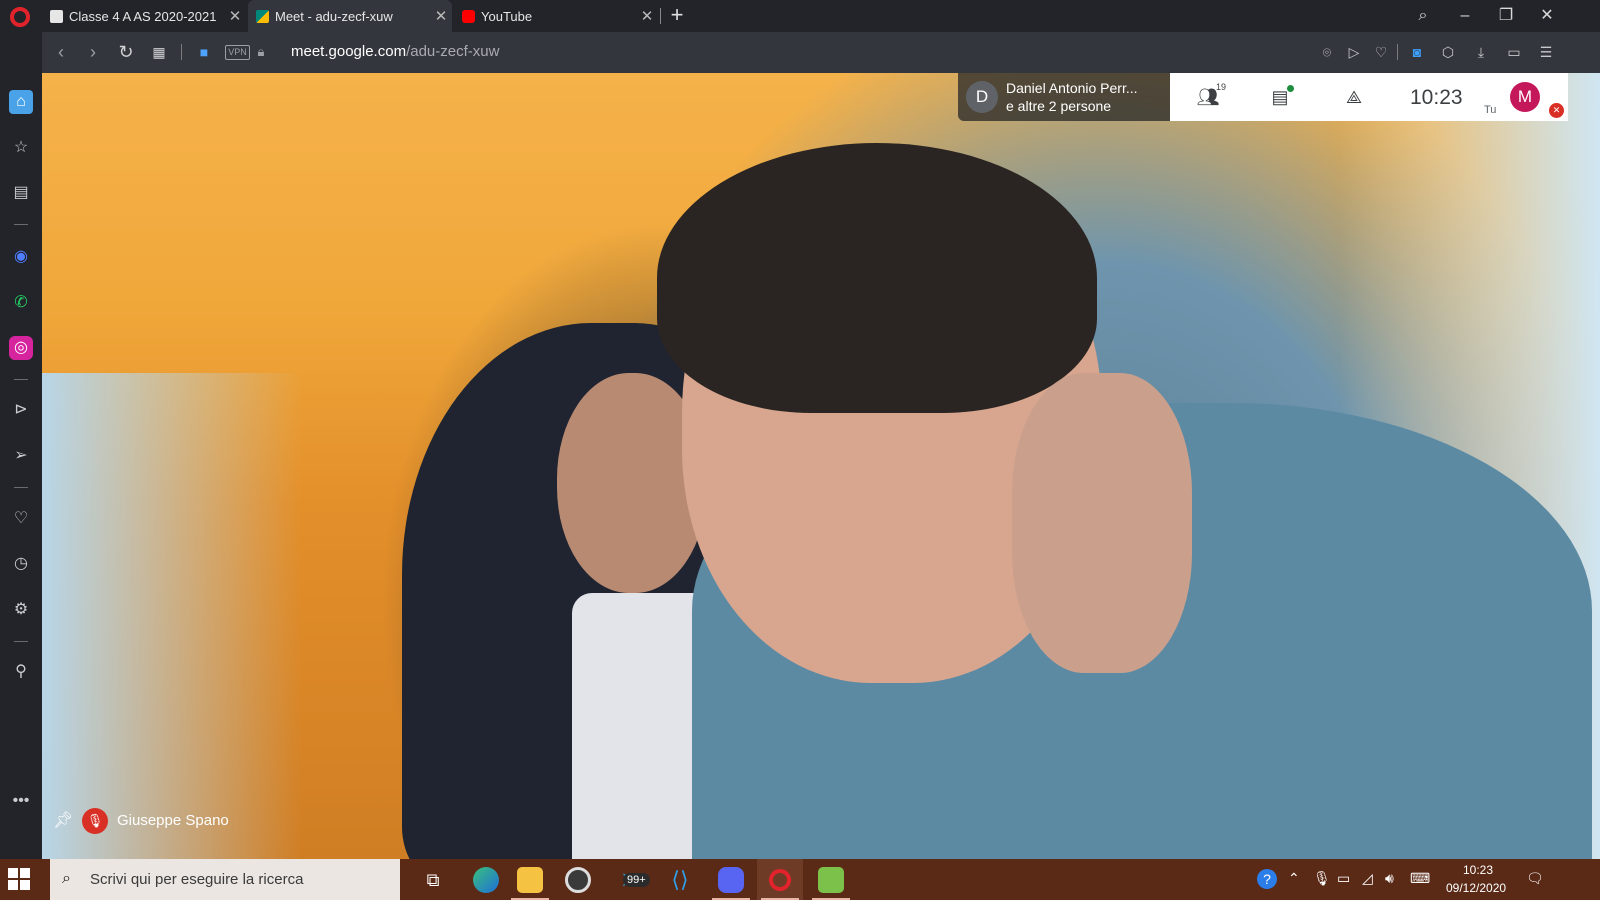  What do you see at coordinates (1546, 52) in the screenshot?
I see `easy-setup-icon: ☰` at bounding box center [1546, 52].